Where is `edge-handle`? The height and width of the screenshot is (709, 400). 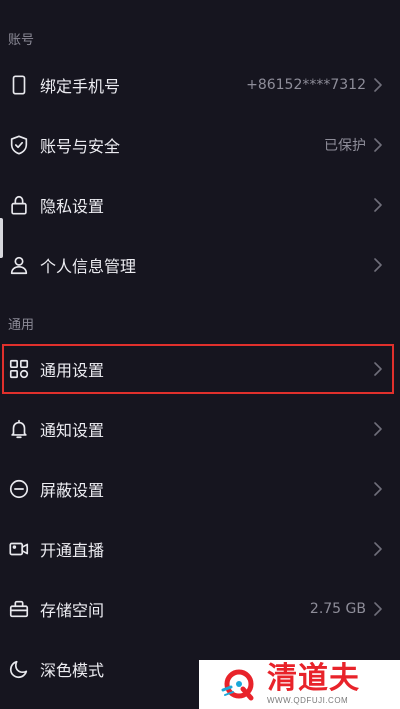
edge-handle is located at coordinates (1, 238).